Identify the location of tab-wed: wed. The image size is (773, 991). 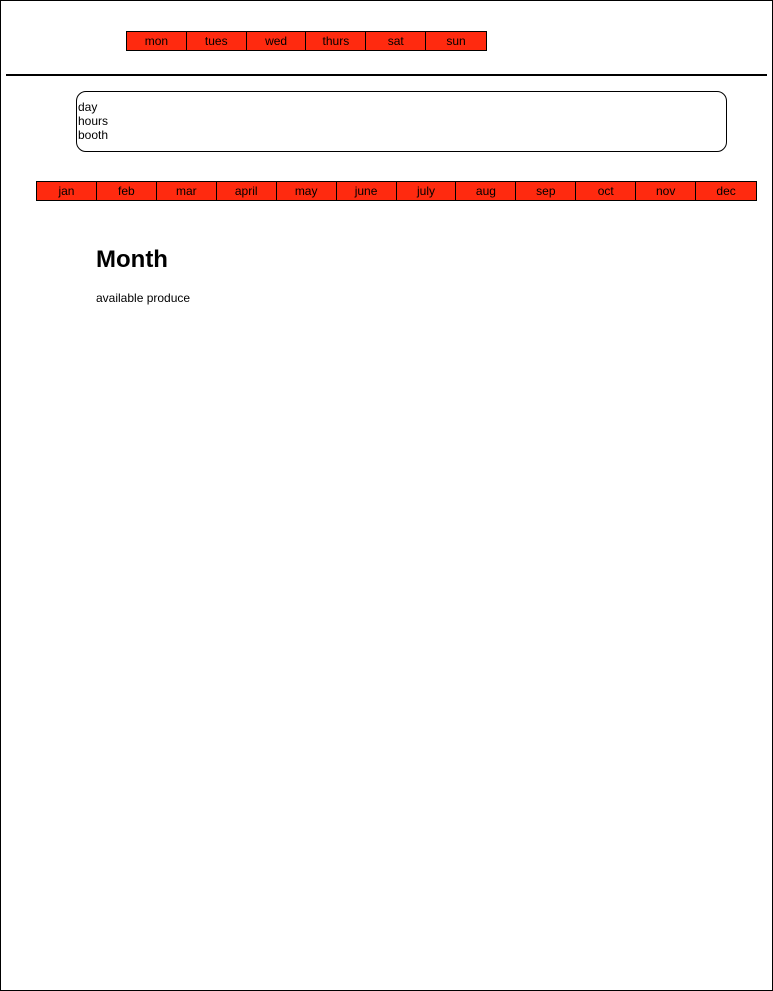
(277, 41).